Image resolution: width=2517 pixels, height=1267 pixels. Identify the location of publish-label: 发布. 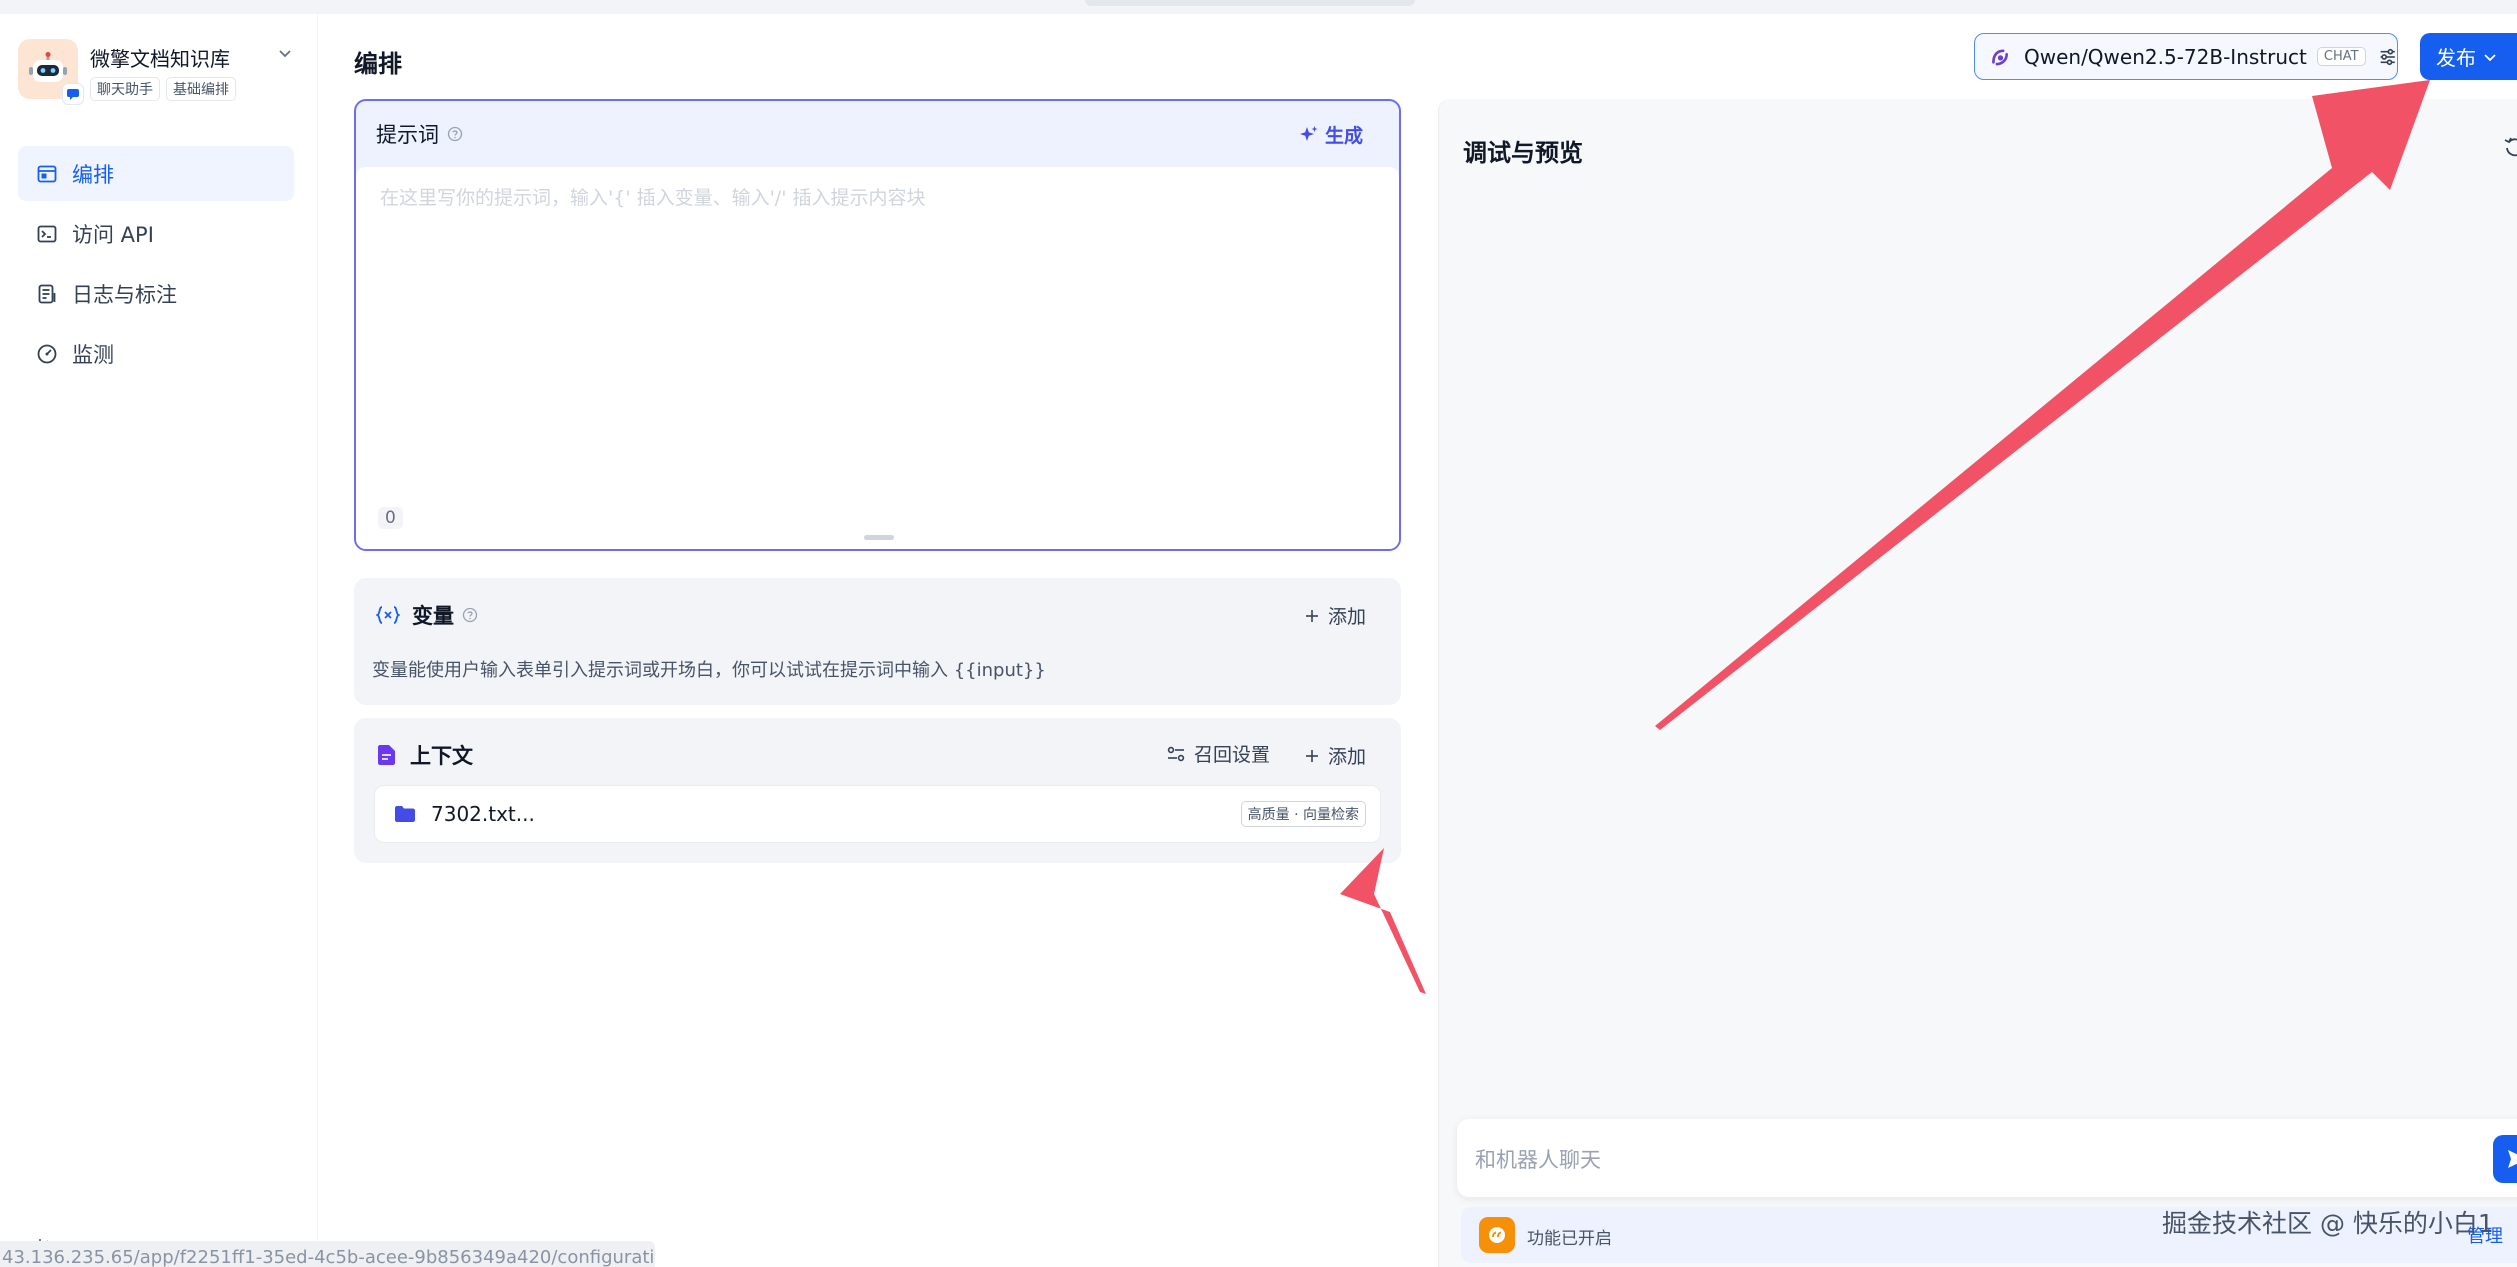
(2456, 58).